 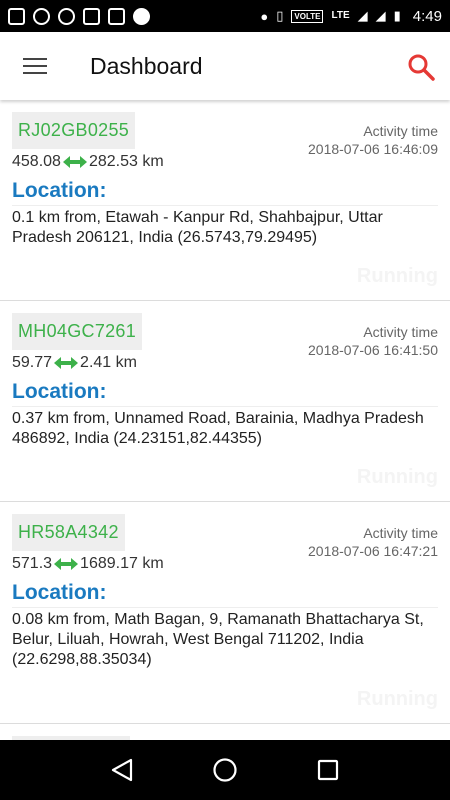 What do you see at coordinates (264, 16) in the screenshot?
I see `location-icon: ●` at bounding box center [264, 16].